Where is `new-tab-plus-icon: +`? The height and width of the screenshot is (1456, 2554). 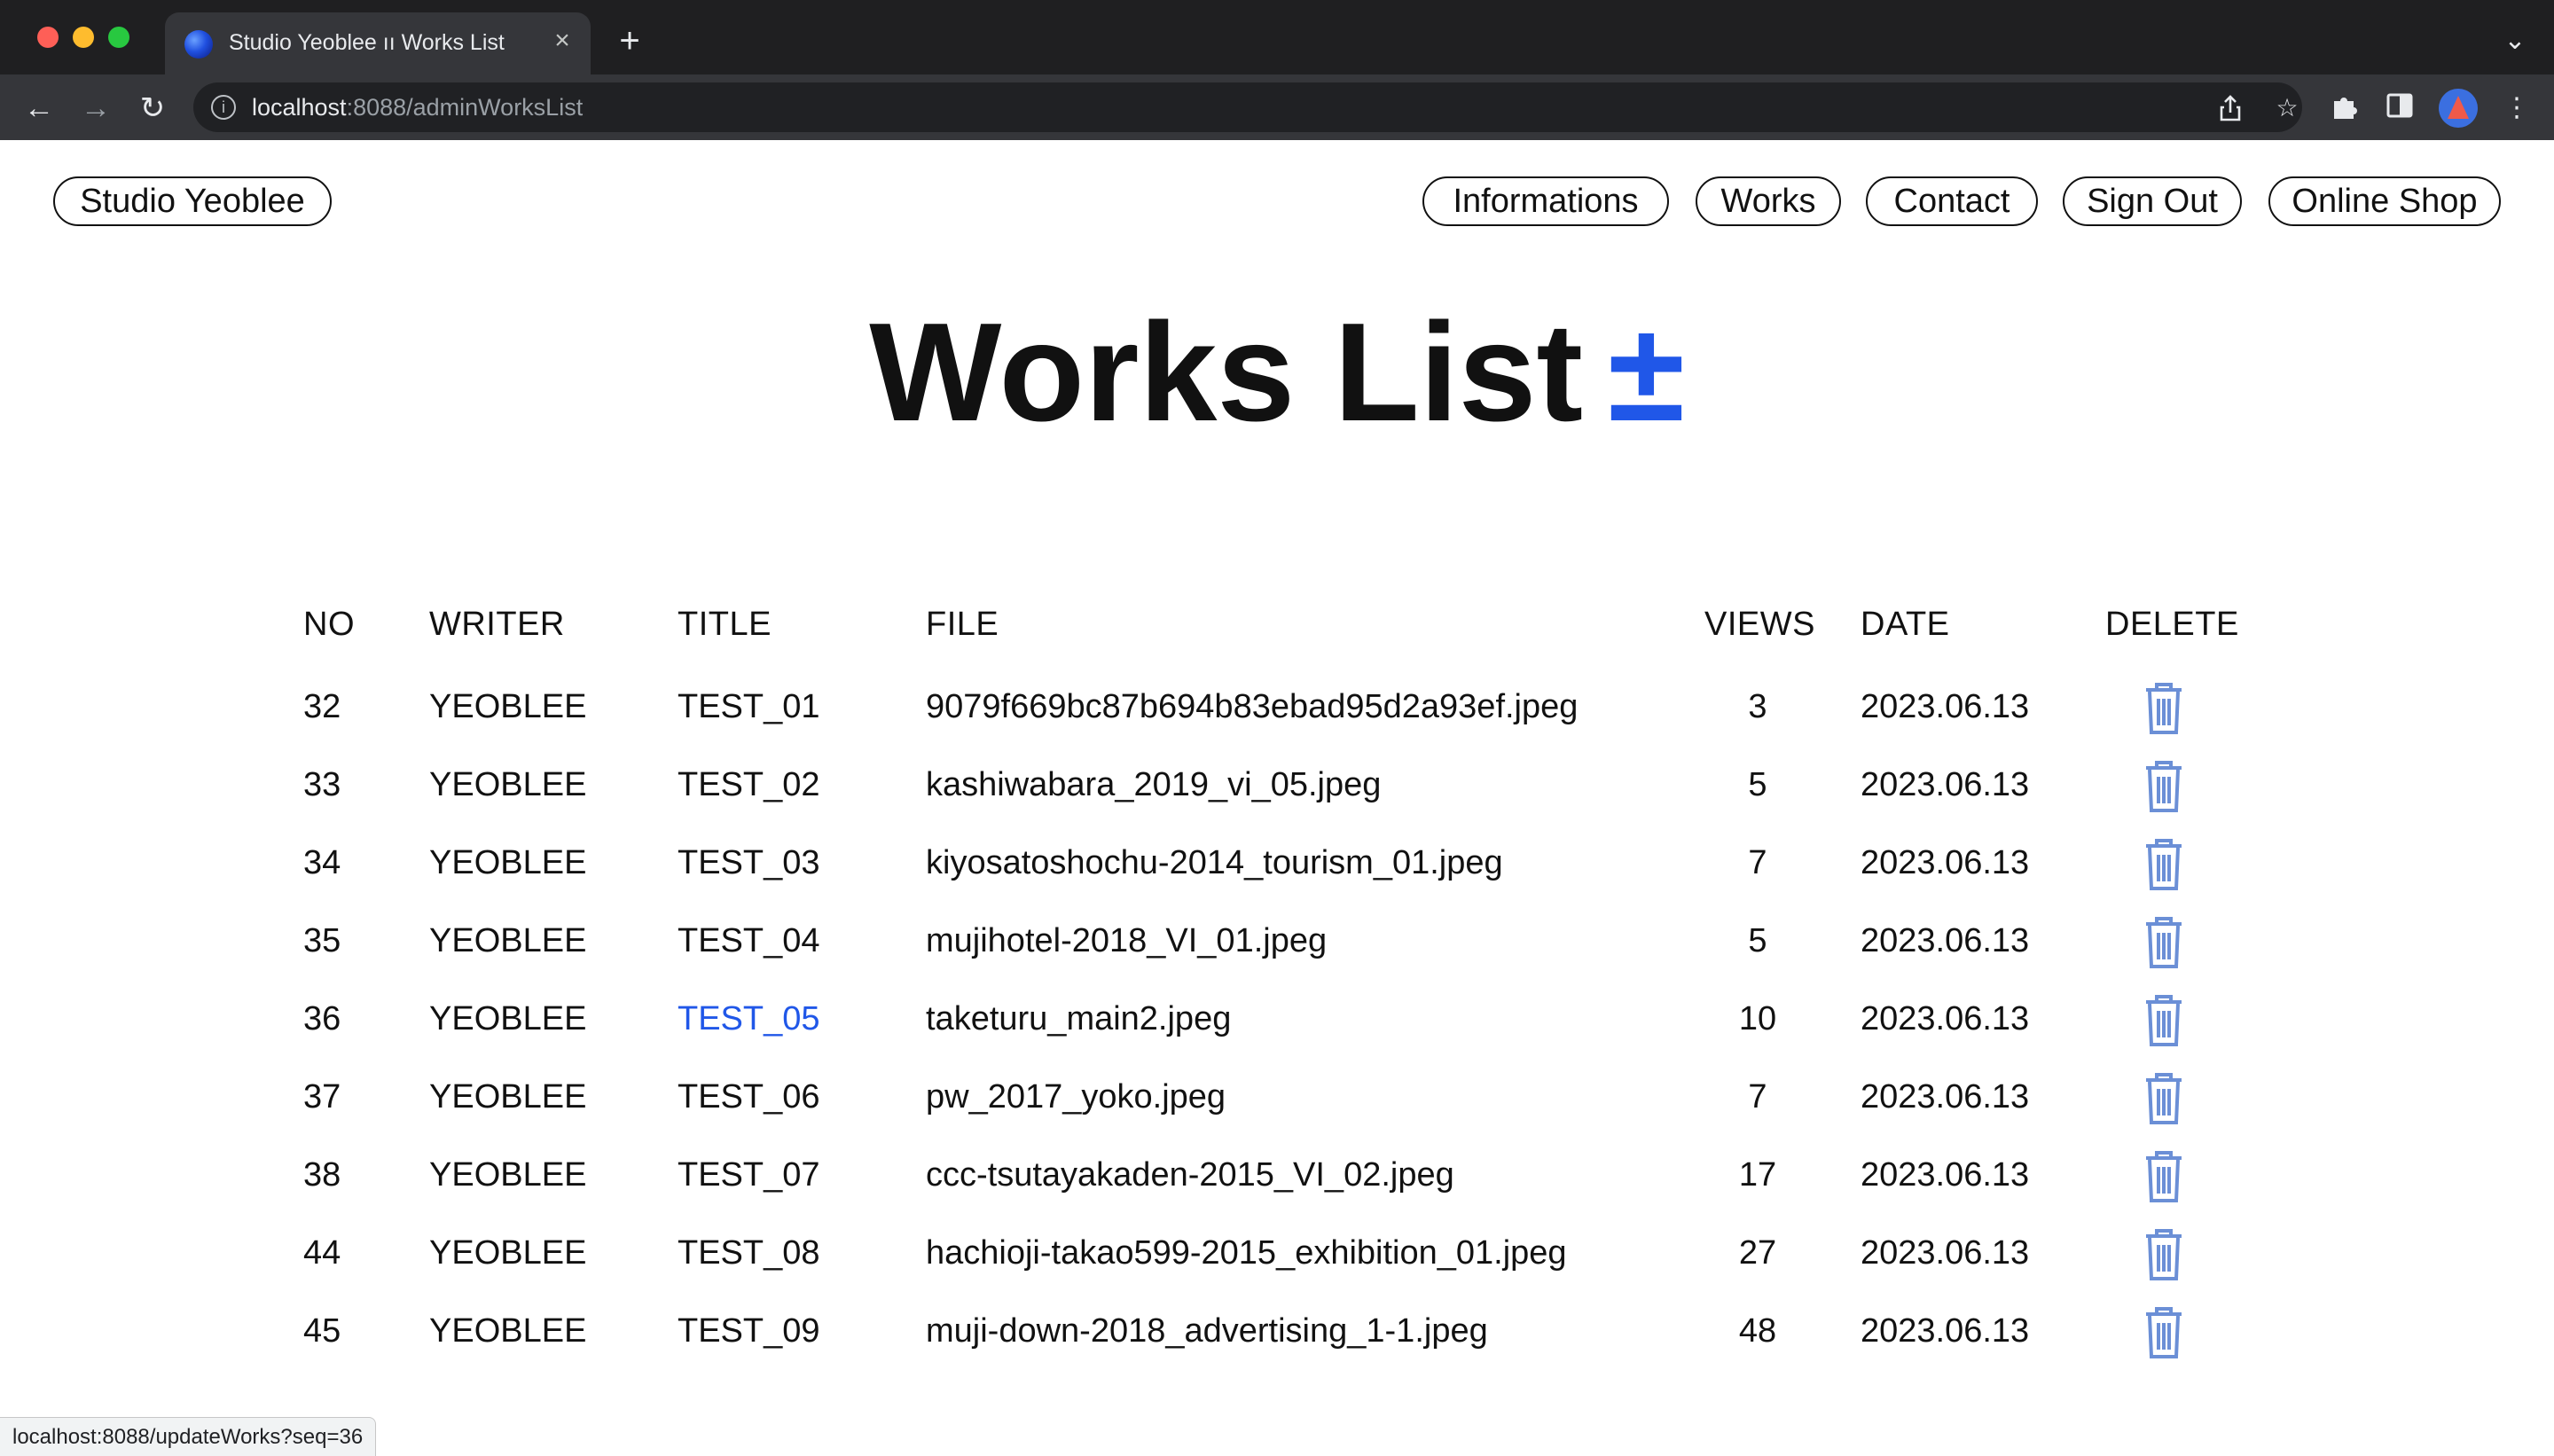
new-tab-plus-icon: + is located at coordinates (629, 41).